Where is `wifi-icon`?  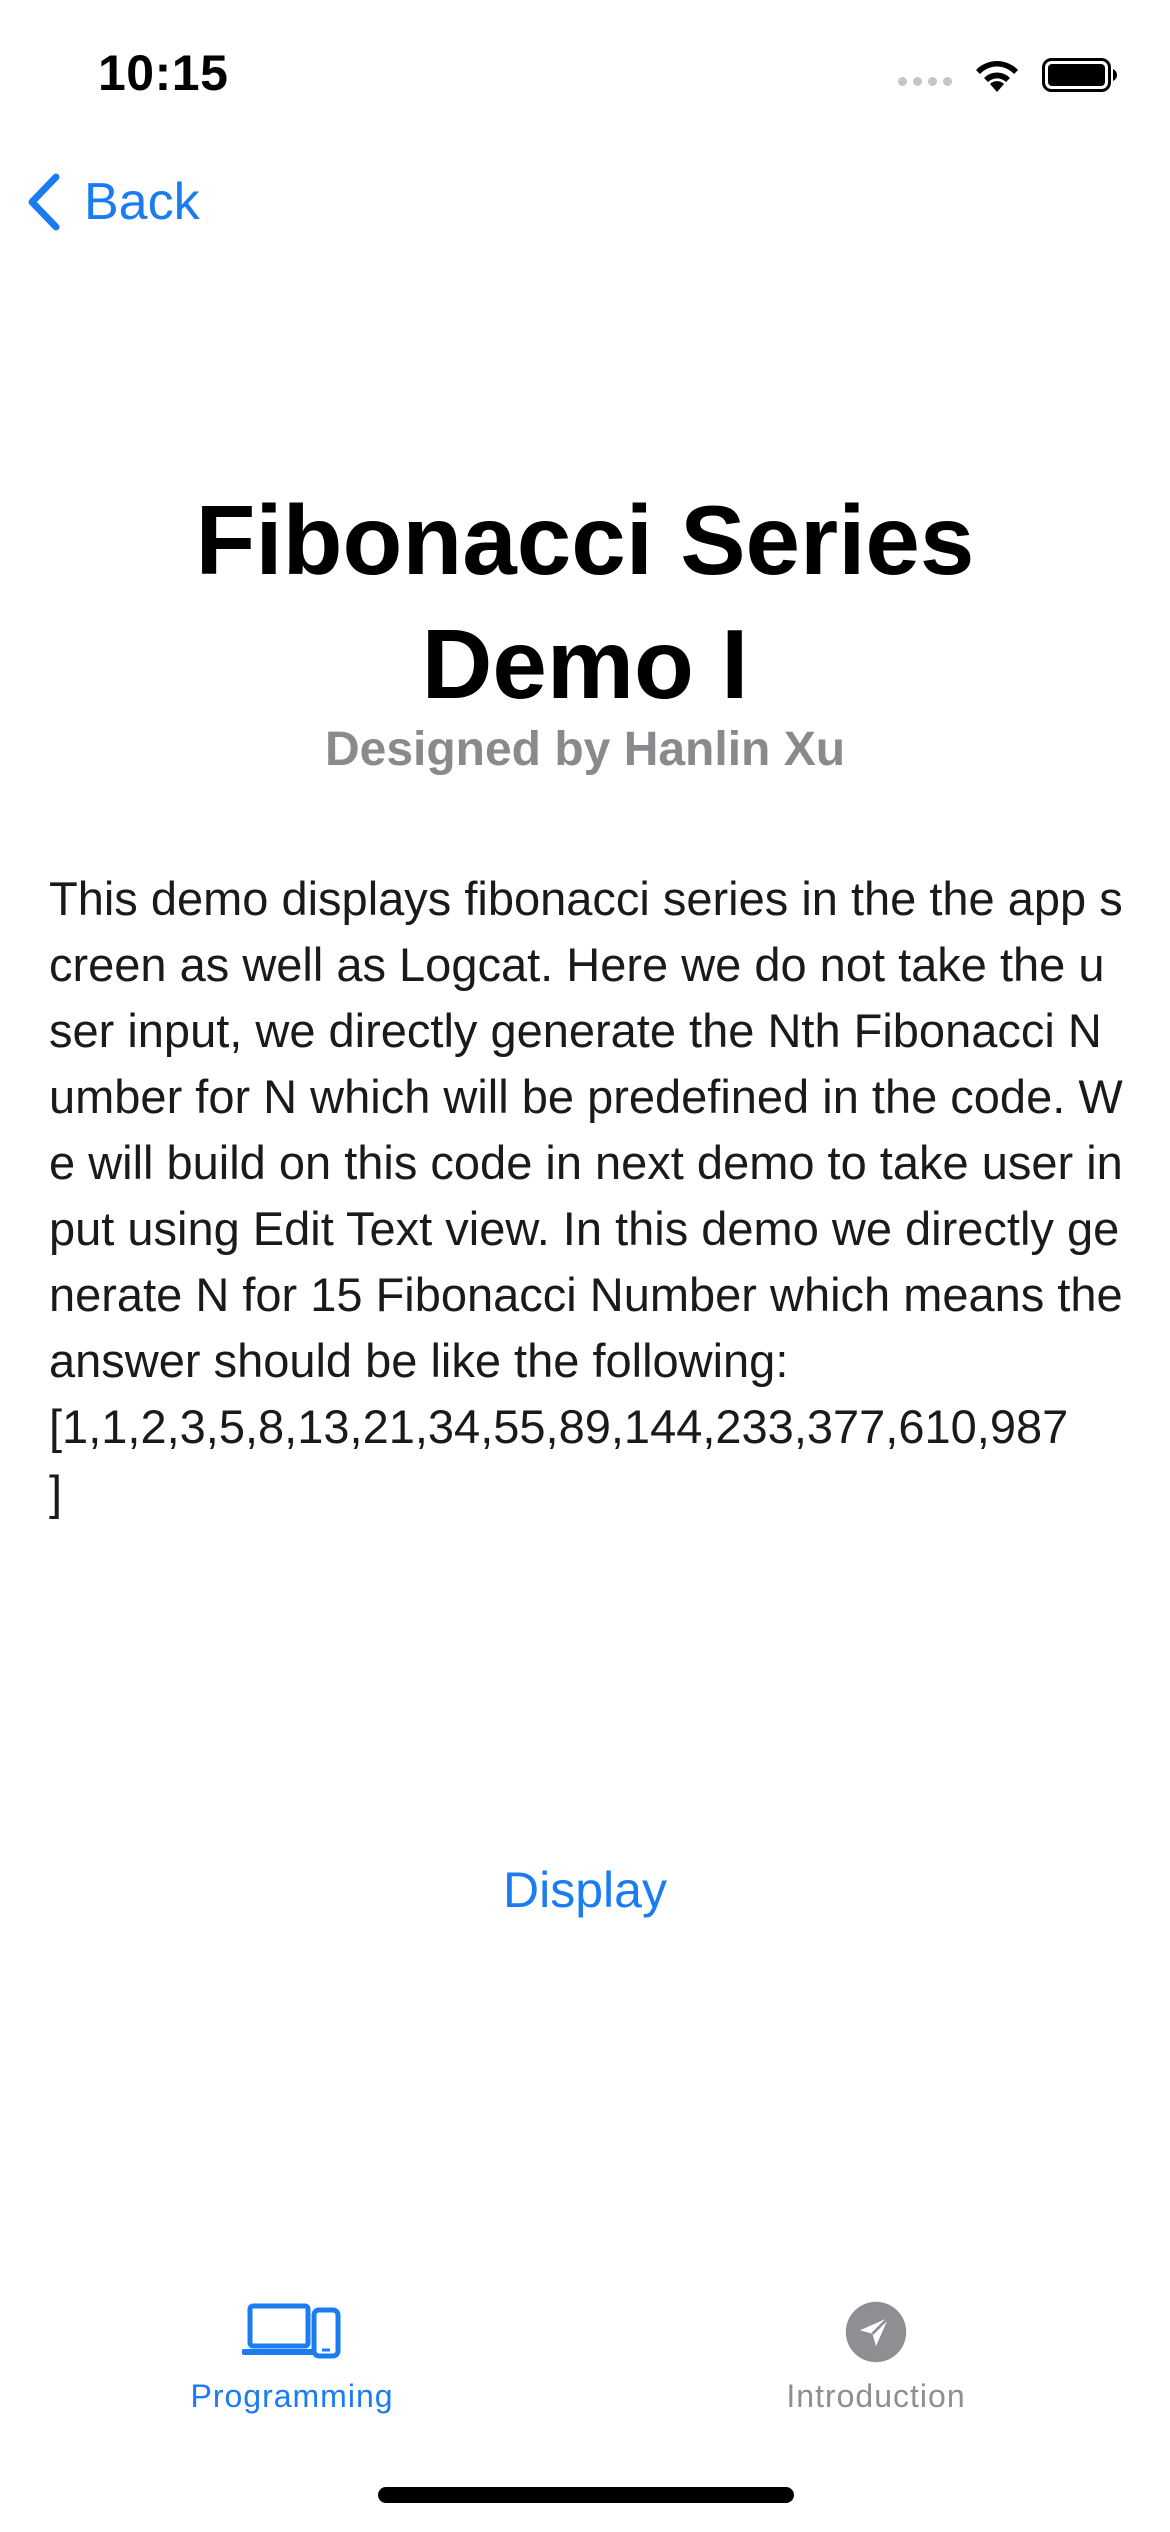 wifi-icon is located at coordinates (997, 76).